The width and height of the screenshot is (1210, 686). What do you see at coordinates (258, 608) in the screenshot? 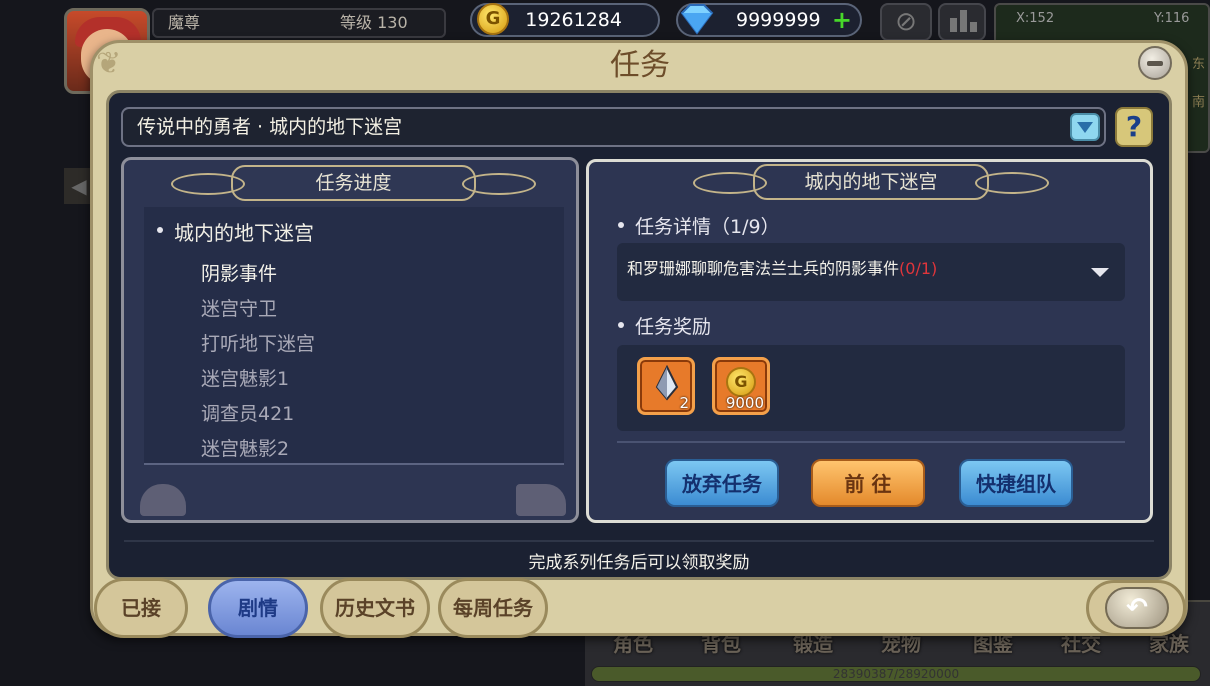
I see `tab-story: 剧情` at bounding box center [258, 608].